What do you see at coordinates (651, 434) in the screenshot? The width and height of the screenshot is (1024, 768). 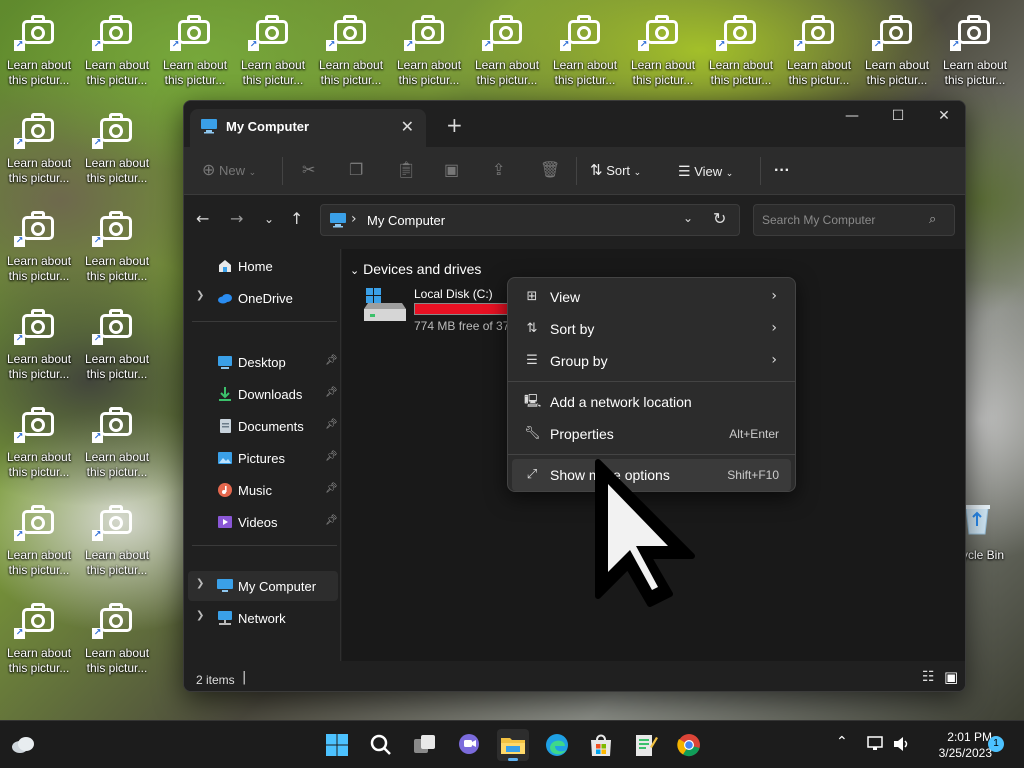 I see `menu-item-properties: 🔧︎ Properties Alt+Enter` at bounding box center [651, 434].